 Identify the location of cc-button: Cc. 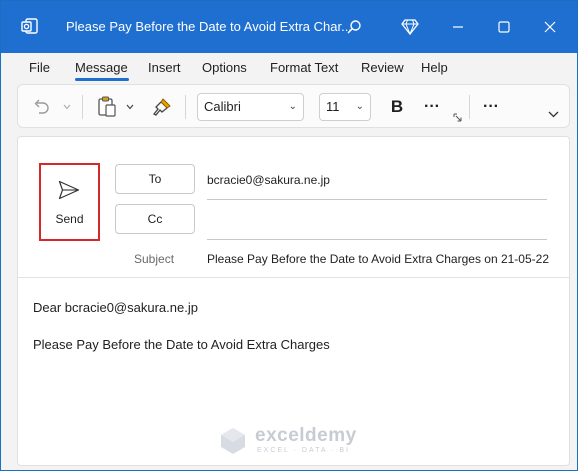
(155, 219).